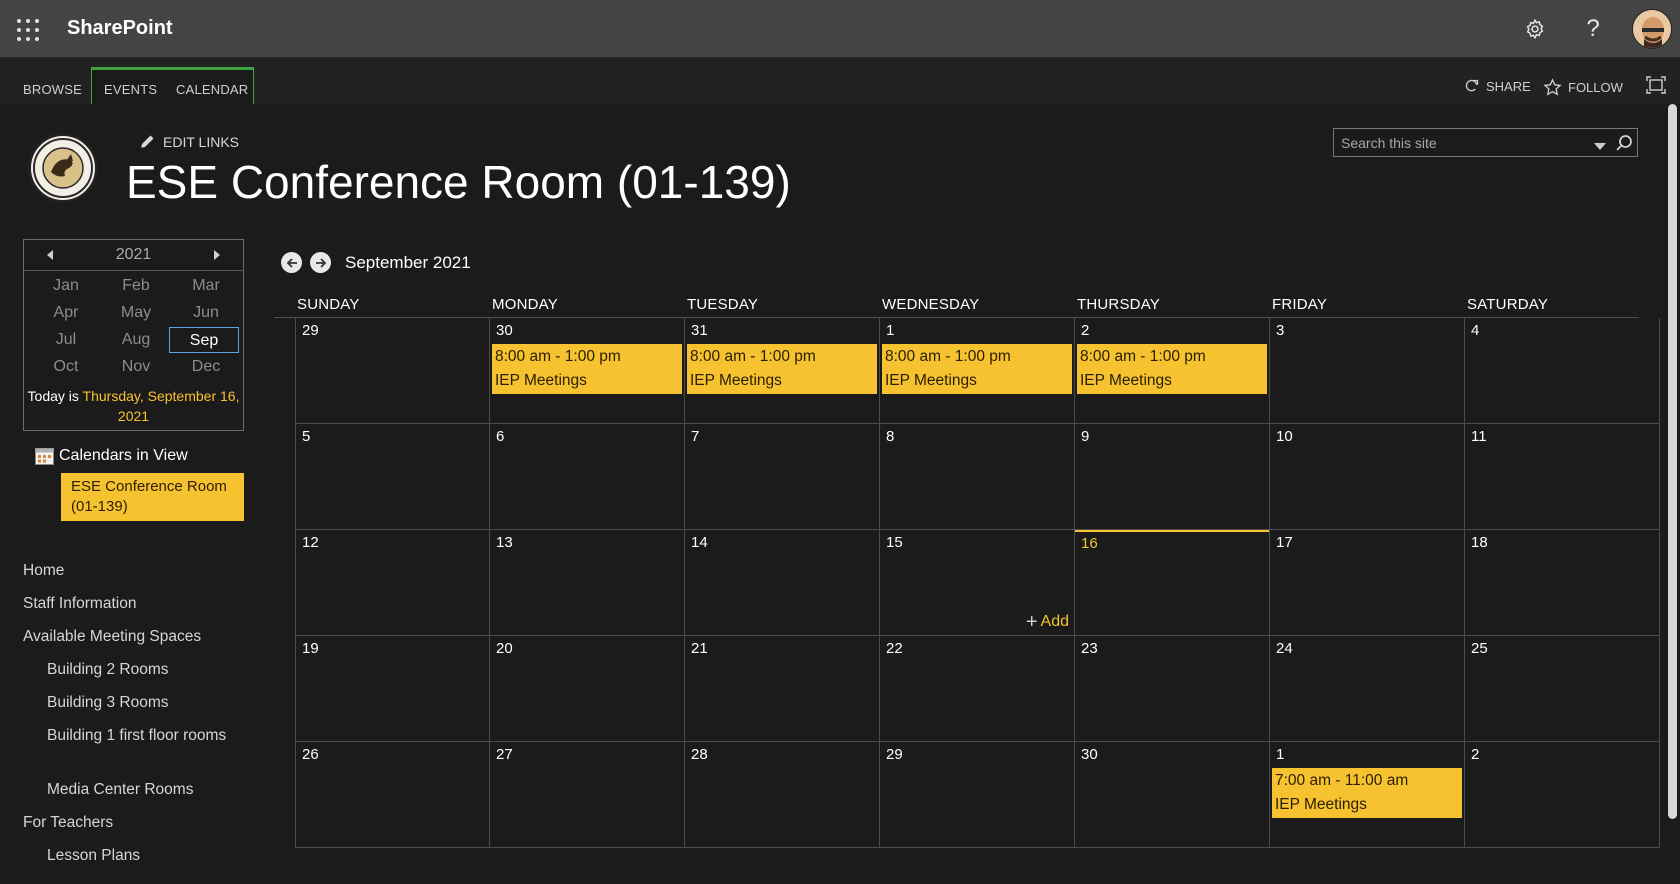 The image size is (1680, 884). What do you see at coordinates (1583, 87) in the screenshot?
I see `follow-button: FOLLOW` at bounding box center [1583, 87].